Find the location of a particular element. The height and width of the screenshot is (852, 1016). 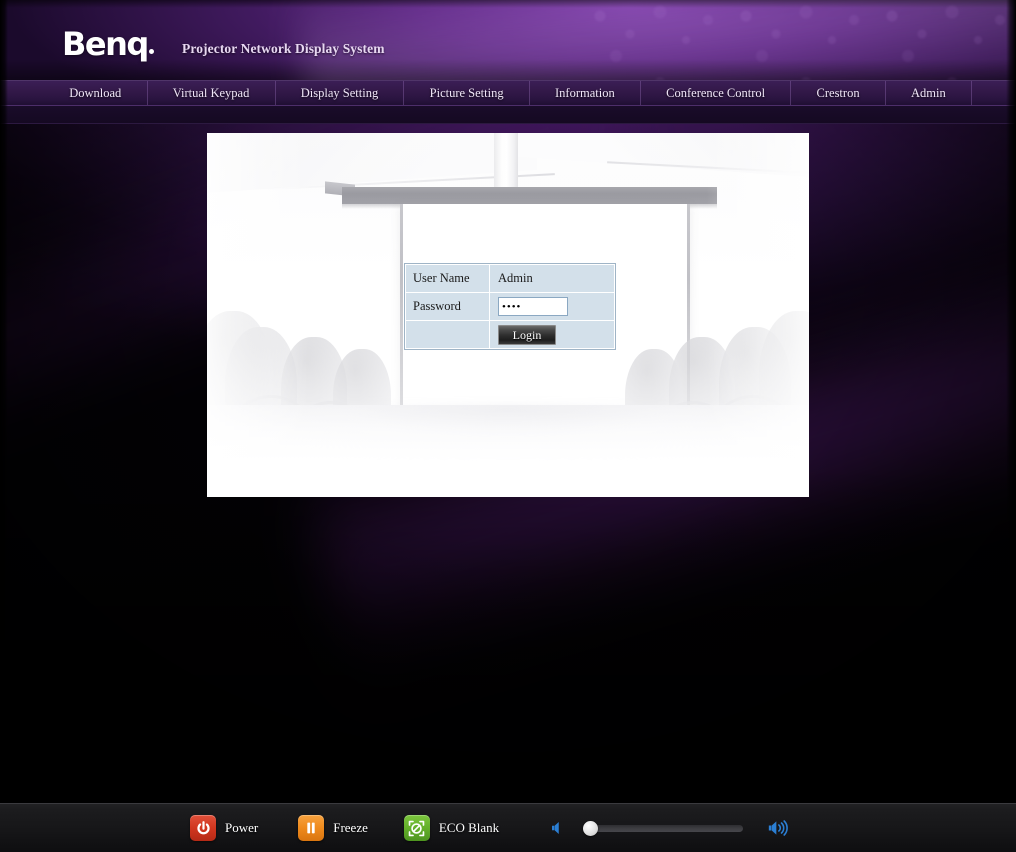

page-title: Projector Network Display System is located at coordinates (283, 48).